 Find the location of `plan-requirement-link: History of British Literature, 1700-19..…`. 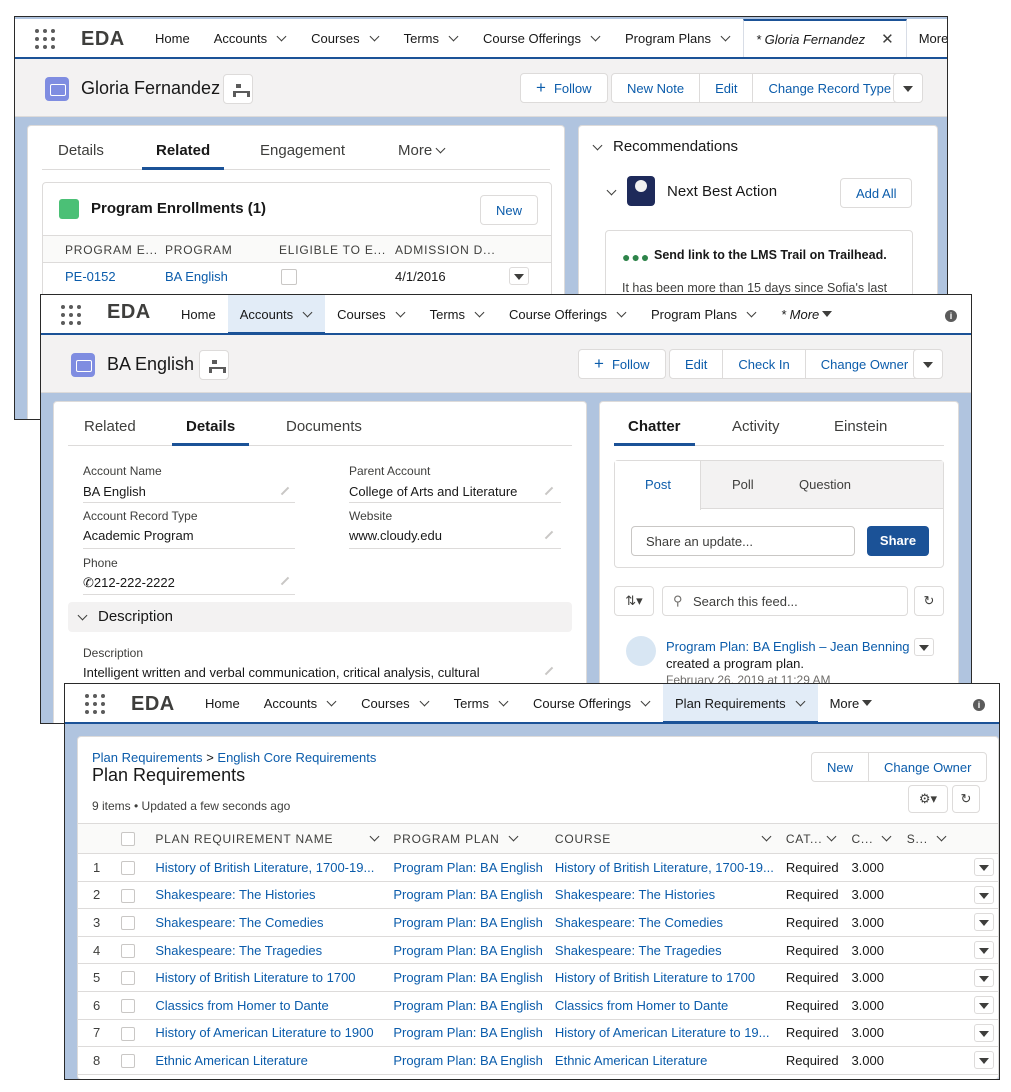

plan-requirement-link: History of British Literature, 1700-19..… is located at coordinates (268, 867).